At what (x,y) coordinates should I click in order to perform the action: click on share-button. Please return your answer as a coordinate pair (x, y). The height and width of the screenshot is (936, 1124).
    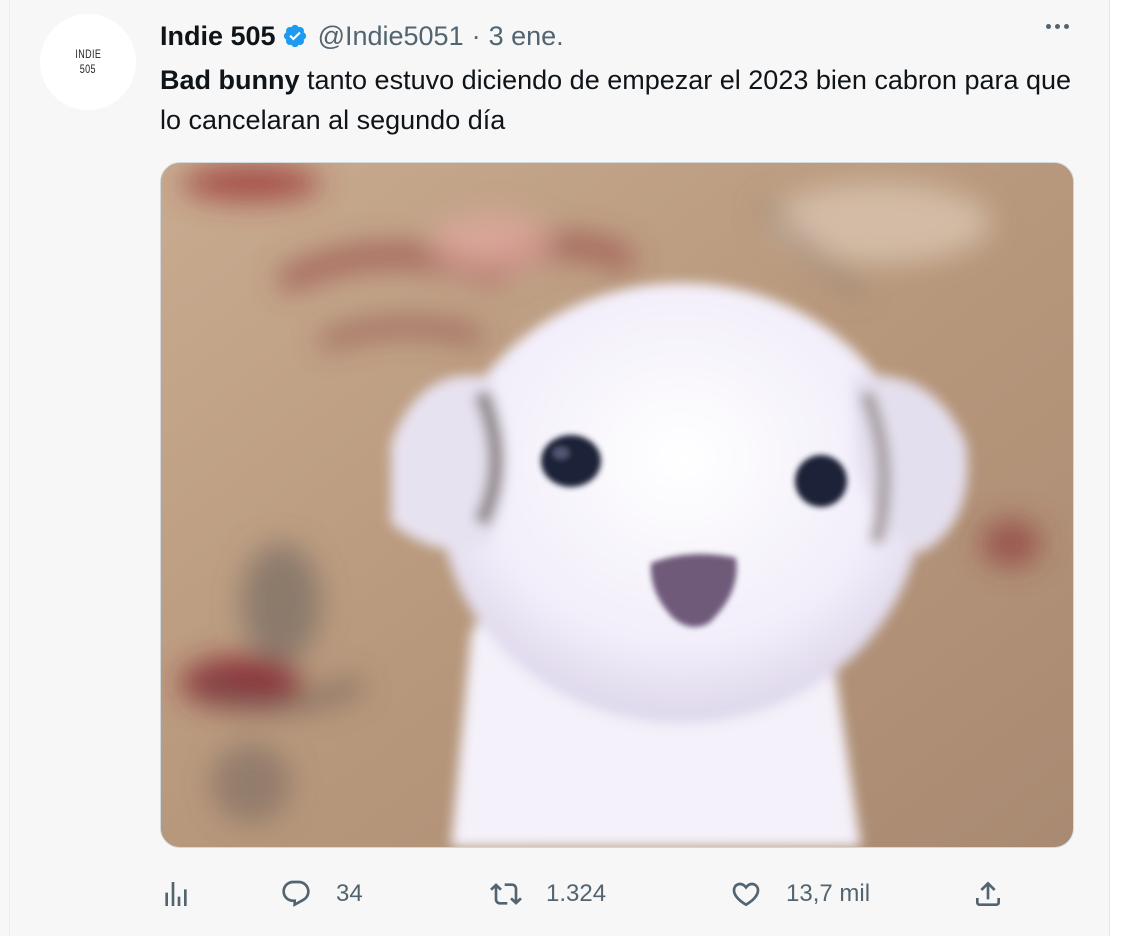
    Looking at the image, I should click on (988, 894).